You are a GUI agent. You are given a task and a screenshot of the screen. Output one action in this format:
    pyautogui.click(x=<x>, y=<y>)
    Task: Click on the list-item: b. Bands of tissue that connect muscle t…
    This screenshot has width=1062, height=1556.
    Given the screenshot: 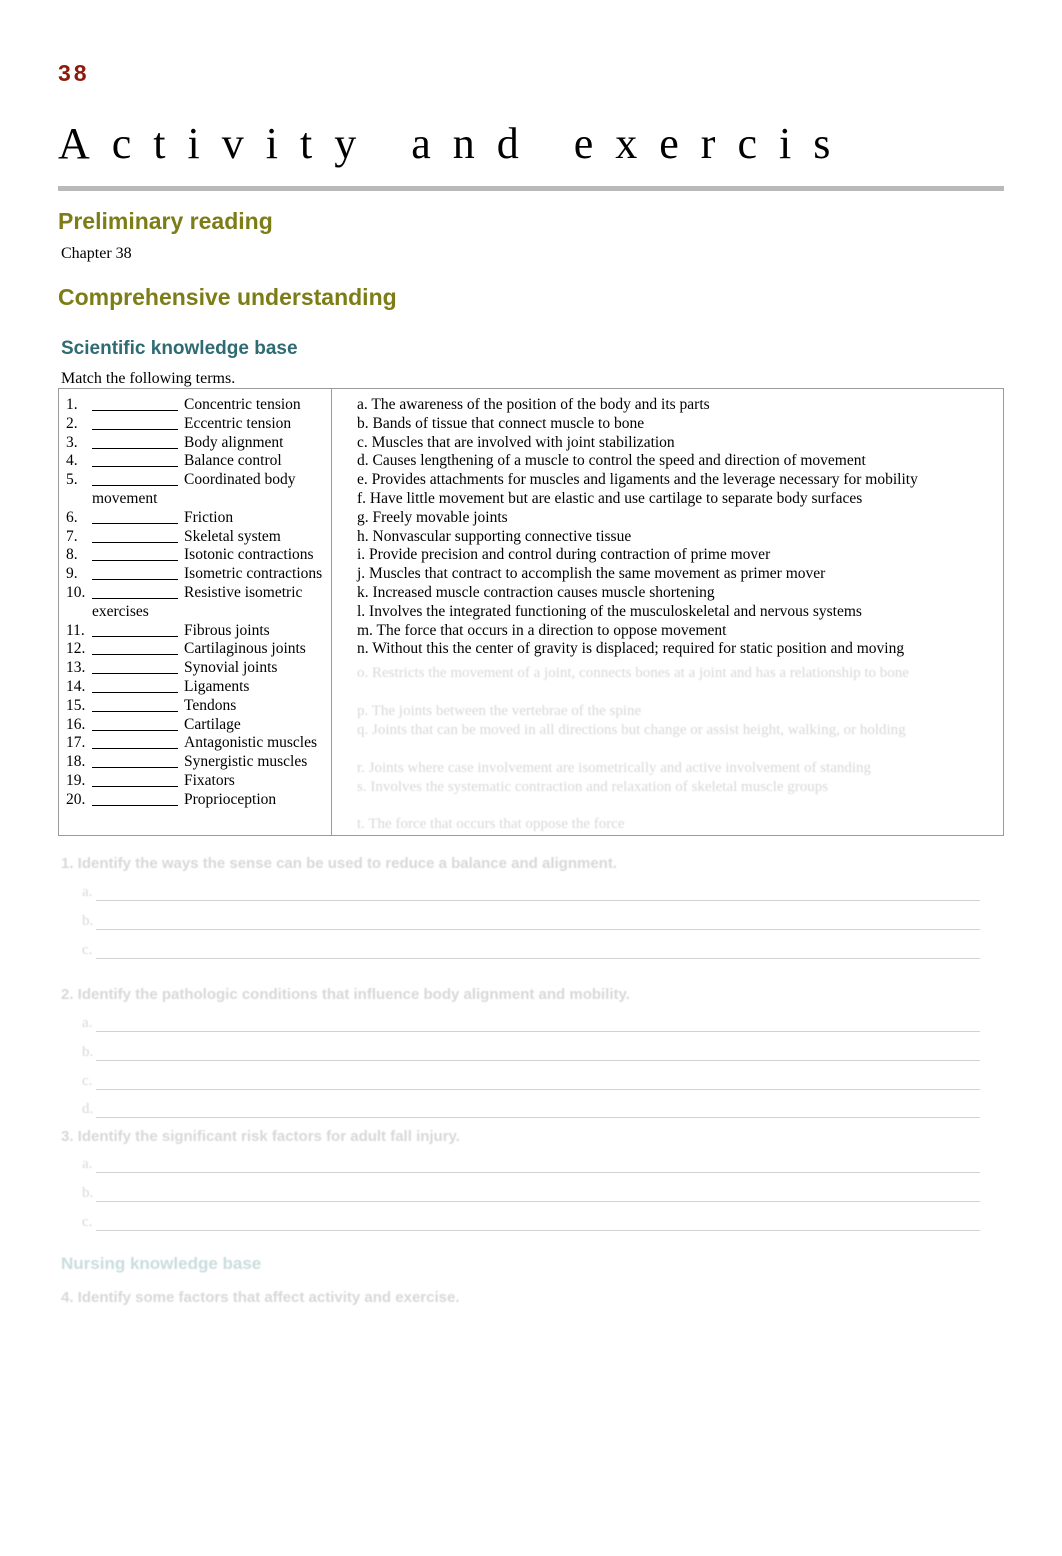 What is the action you would take?
    pyautogui.click(x=501, y=423)
    